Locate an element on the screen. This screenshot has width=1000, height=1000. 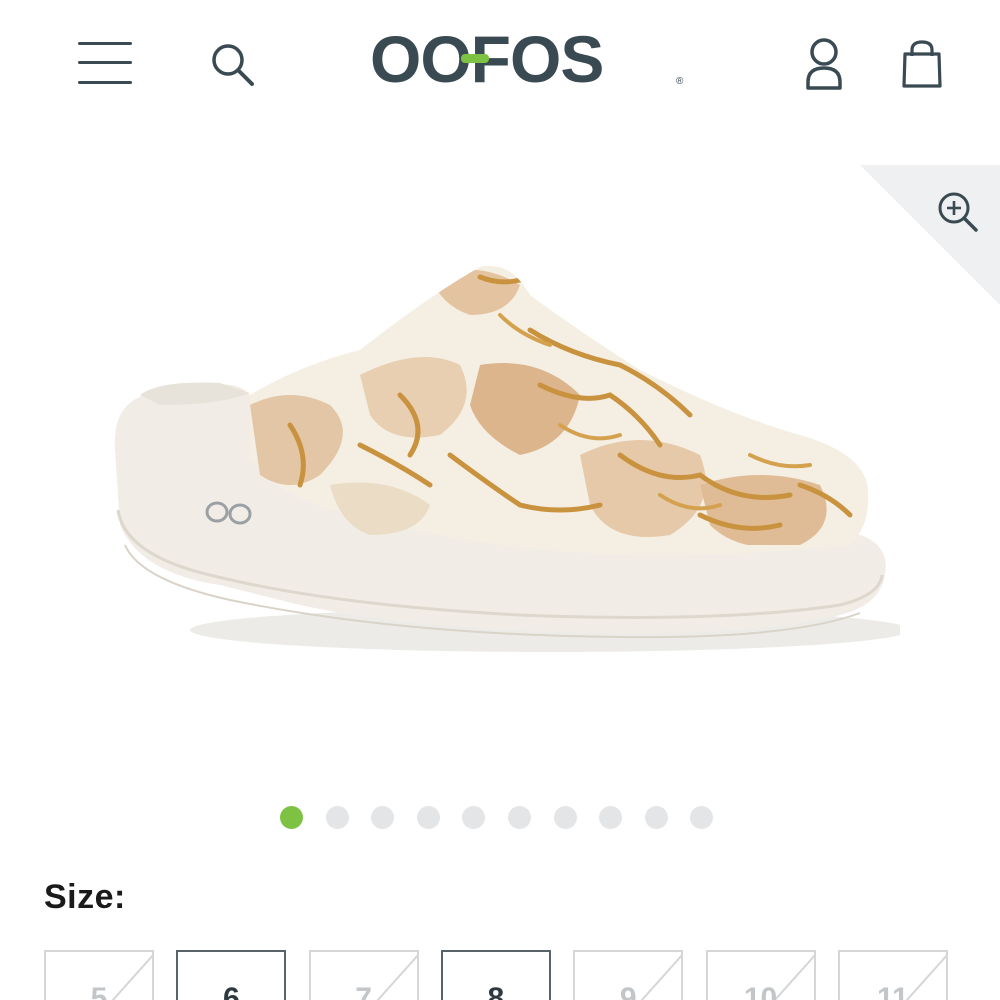
size-label: Size: is located at coordinates (85, 897).